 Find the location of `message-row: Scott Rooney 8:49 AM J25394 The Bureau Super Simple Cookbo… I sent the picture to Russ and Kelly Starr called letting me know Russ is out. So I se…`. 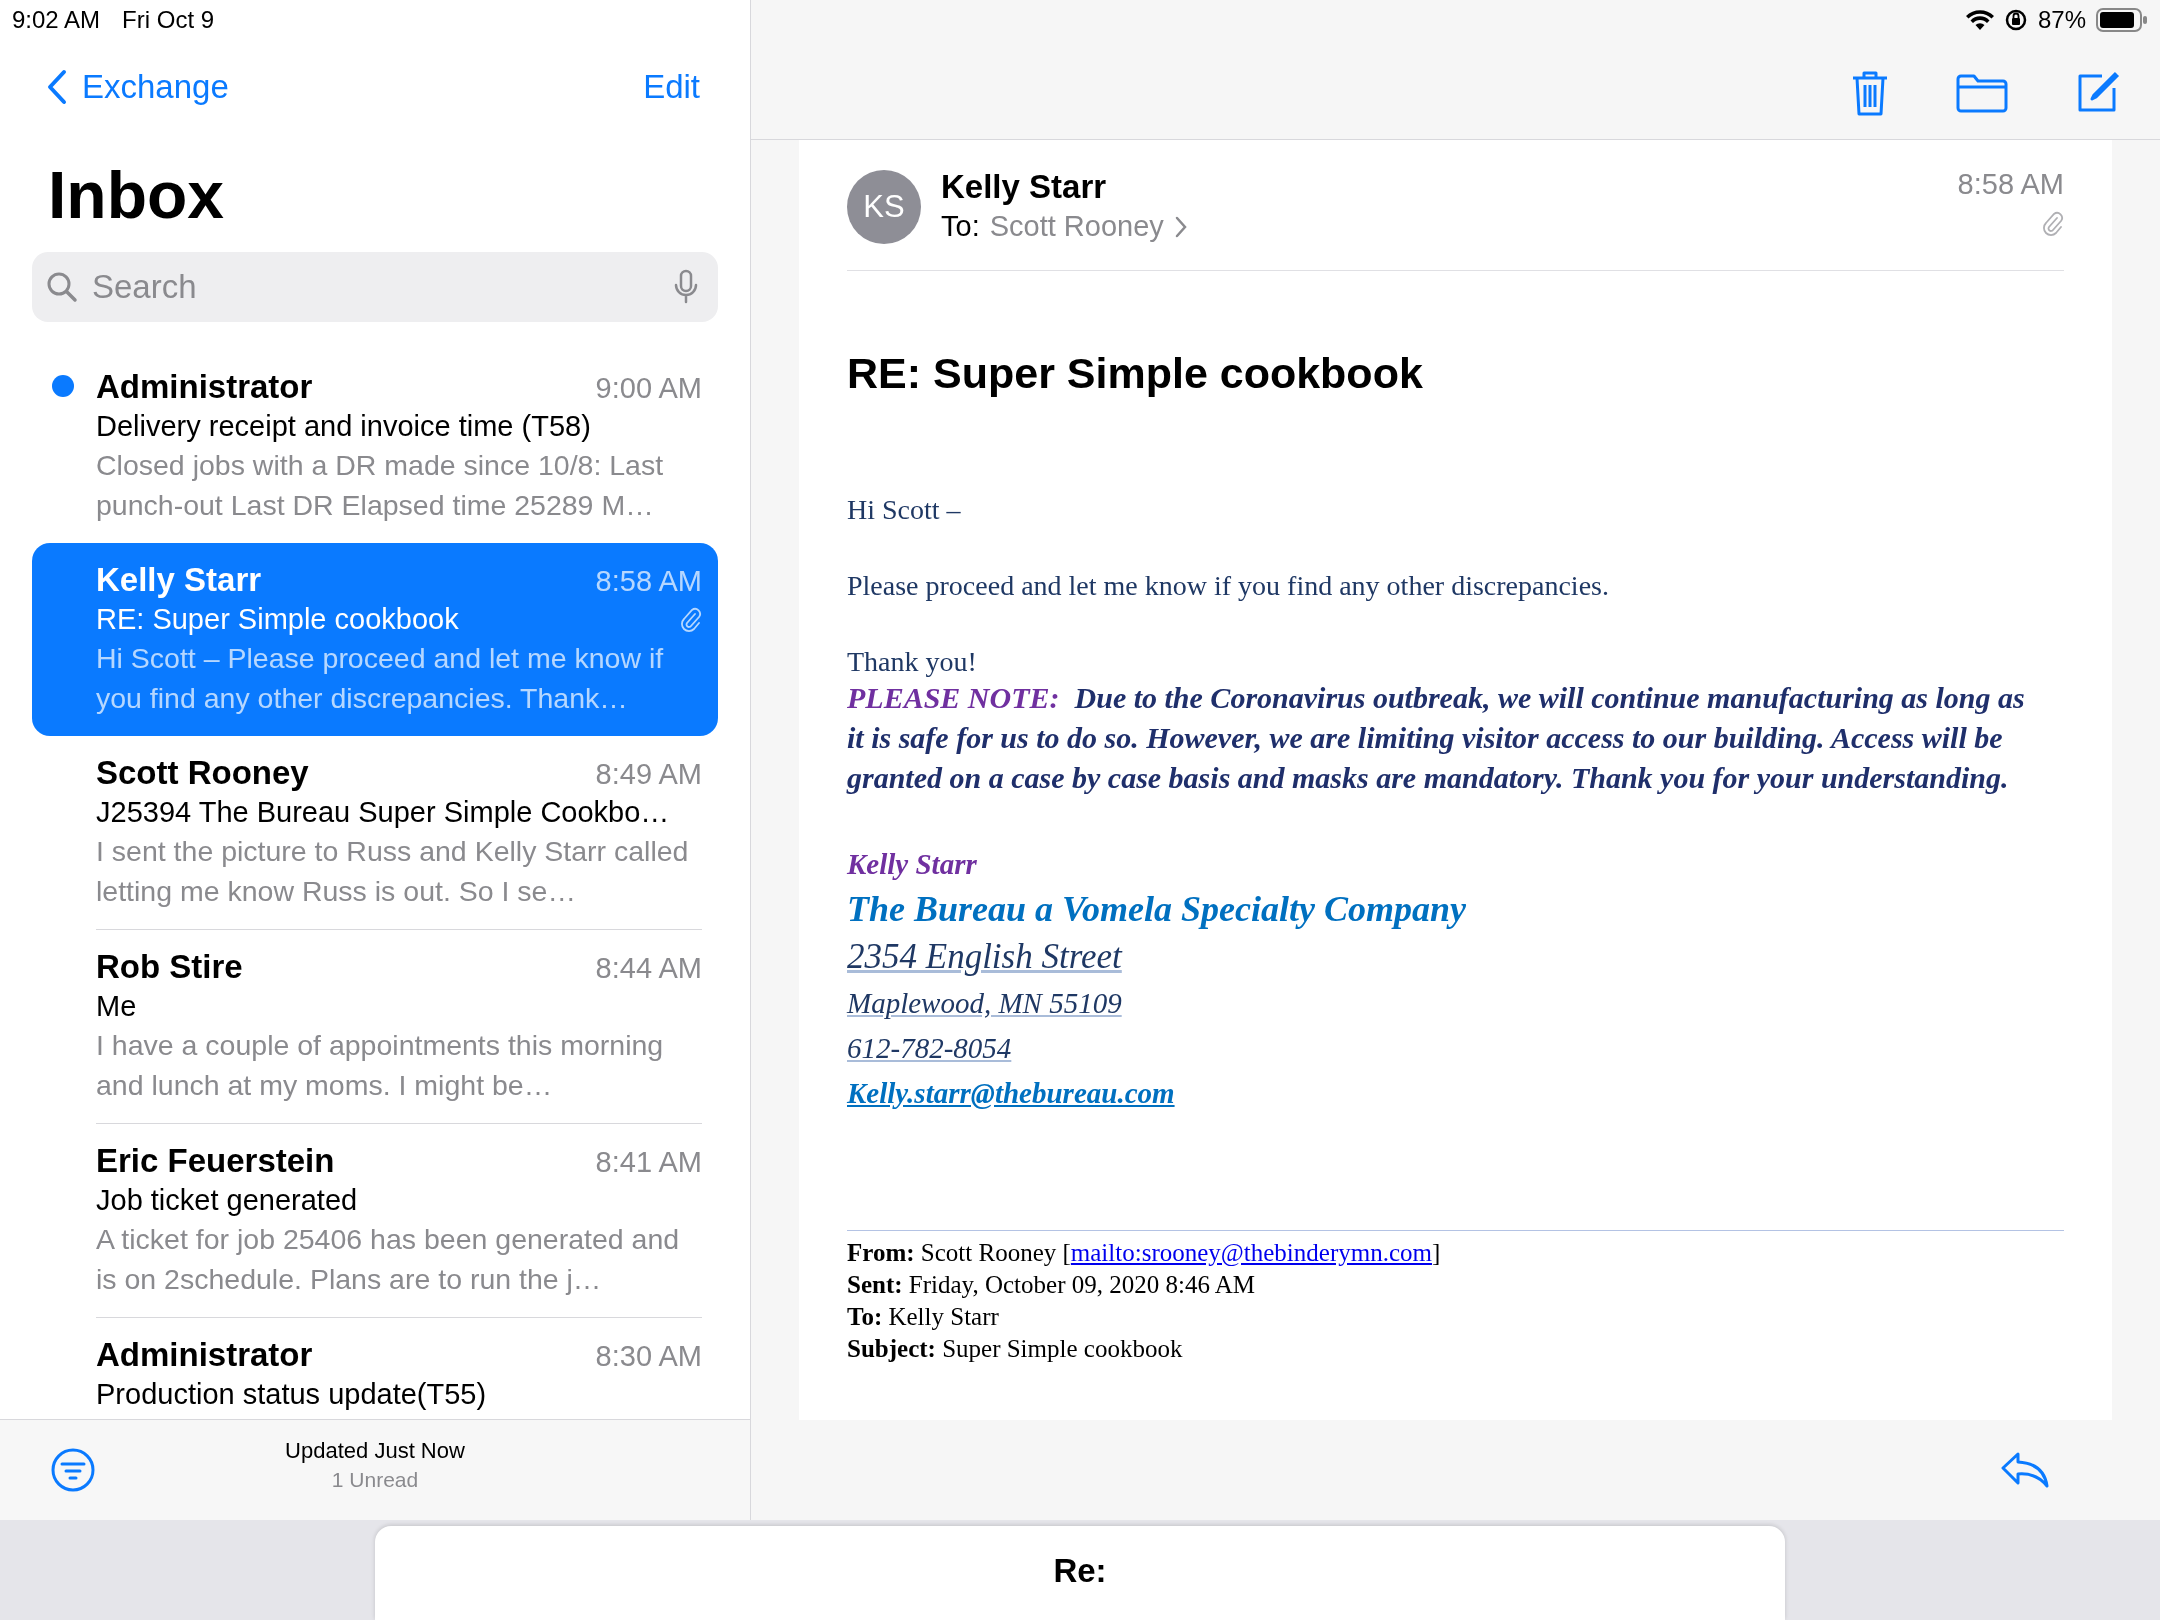

message-row: Scott Rooney 8:49 AM J25394 The Bureau Super Simple Cookbo… I sent the picture to Russ and Kelly Starr called letting me know Russ is out. So I se… is located at coordinates (375, 833).